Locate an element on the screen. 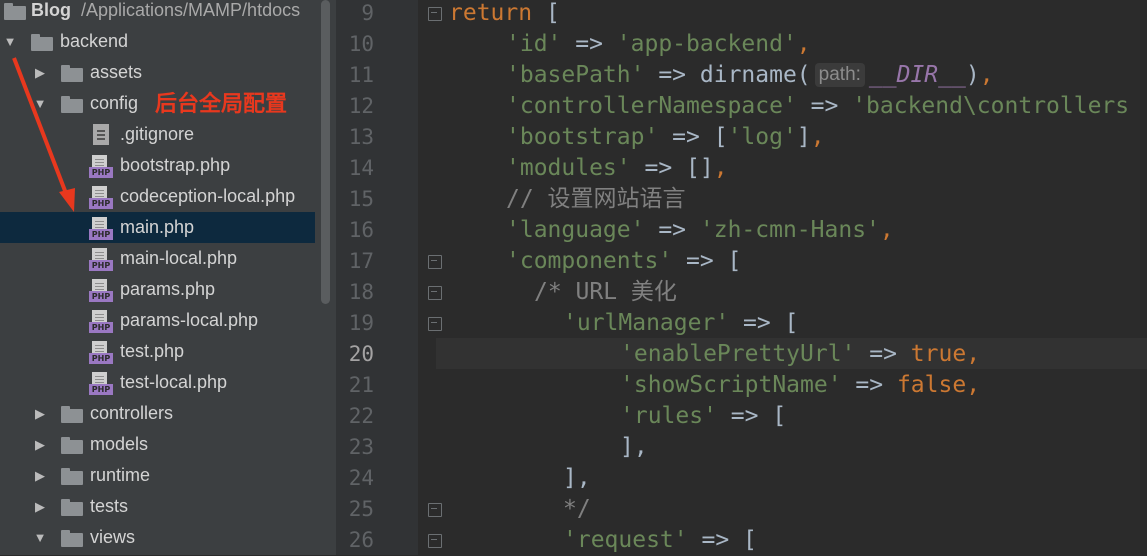 This screenshot has width=1147, height=556. code-token: 'controllerNamespace' is located at coordinates (651, 106).